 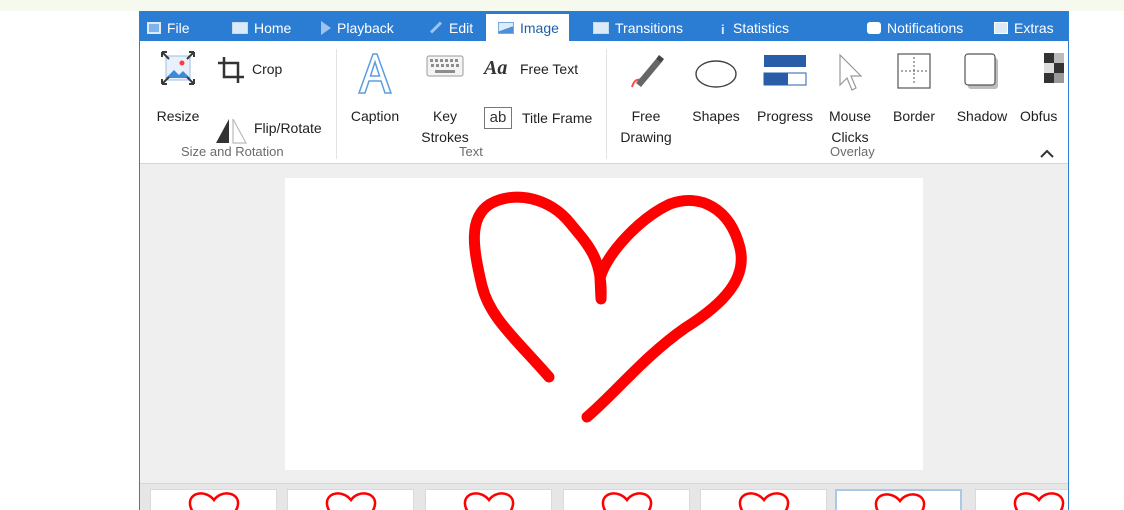 What do you see at coordinates (498, 118) in the screenshot?
I see `title-frame-icon: ab` at bounding box center [498, 118].